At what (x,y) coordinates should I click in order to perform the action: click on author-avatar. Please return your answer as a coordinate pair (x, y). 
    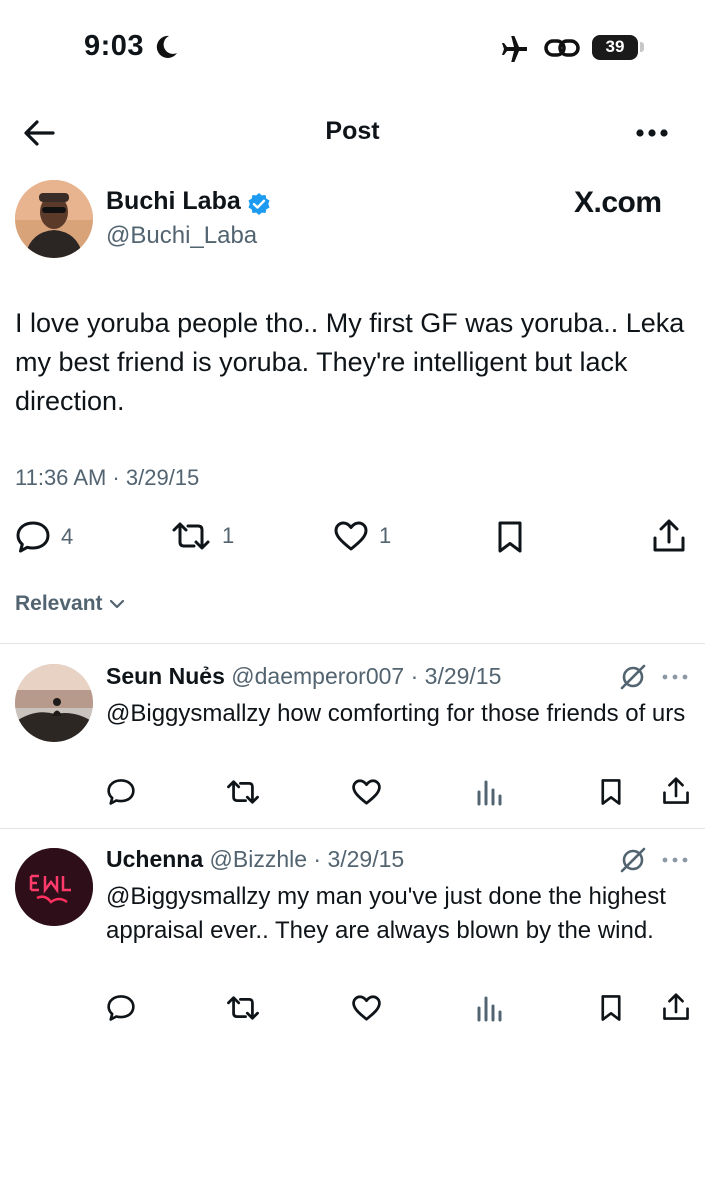
    Looking at the image, I should click on (54, 219).